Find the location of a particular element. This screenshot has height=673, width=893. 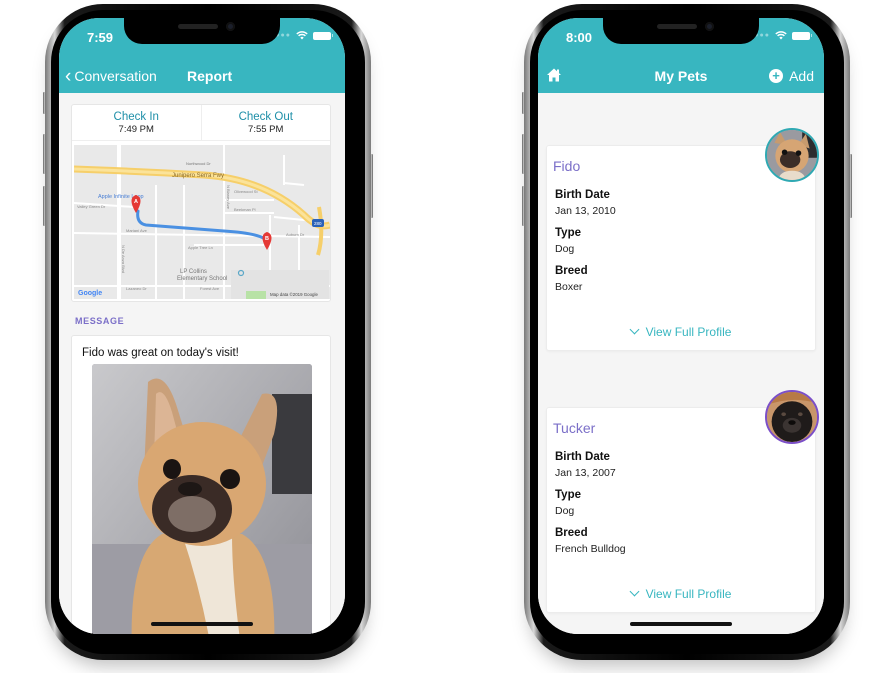

map-label-apple-tree: Apple Tree Ln is located at coordinates (200, 247).